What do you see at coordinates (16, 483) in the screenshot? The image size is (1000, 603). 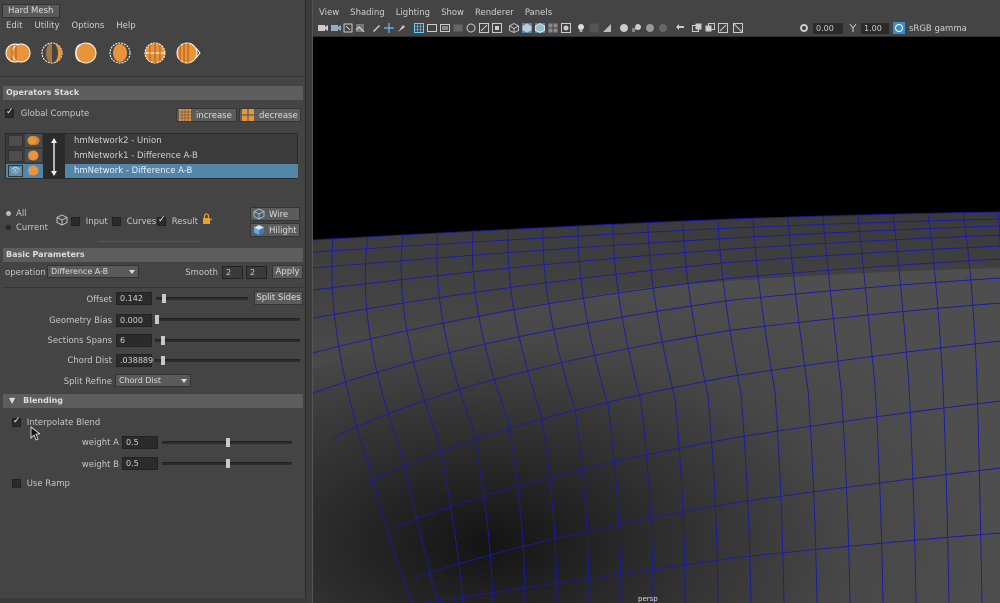 I see `use-ramp-checkbox` at bounding box center [16, 483].